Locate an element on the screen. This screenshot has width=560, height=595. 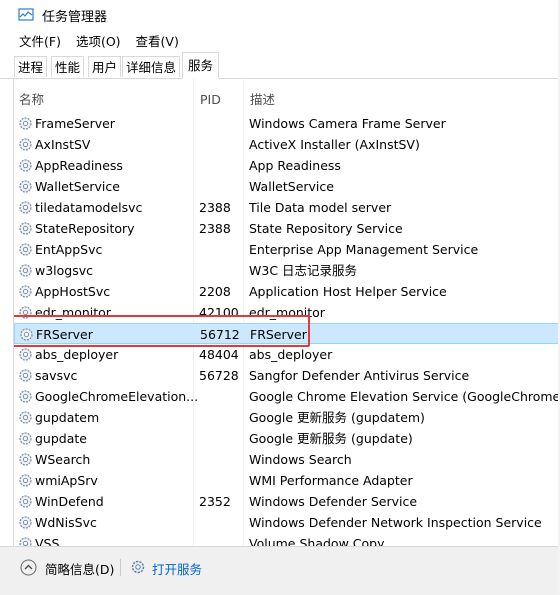
service-name: FrameServer is located at coordinates (75, 123).